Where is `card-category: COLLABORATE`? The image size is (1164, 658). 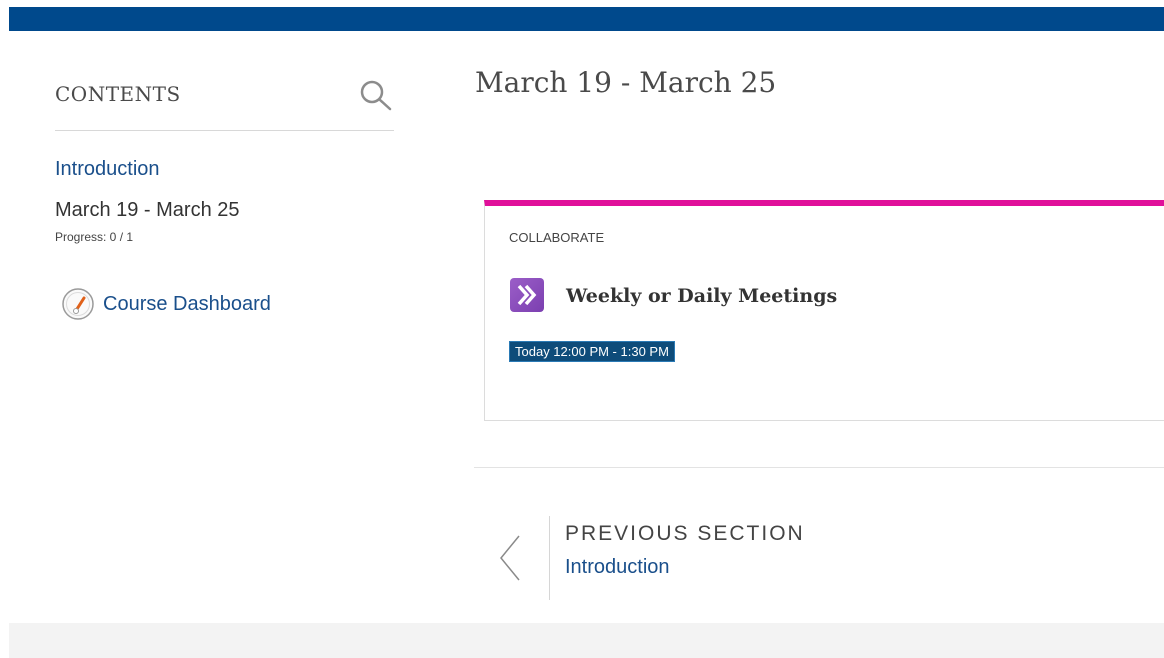 card-category: COLLABORATE is located at coordinates (557, 237).